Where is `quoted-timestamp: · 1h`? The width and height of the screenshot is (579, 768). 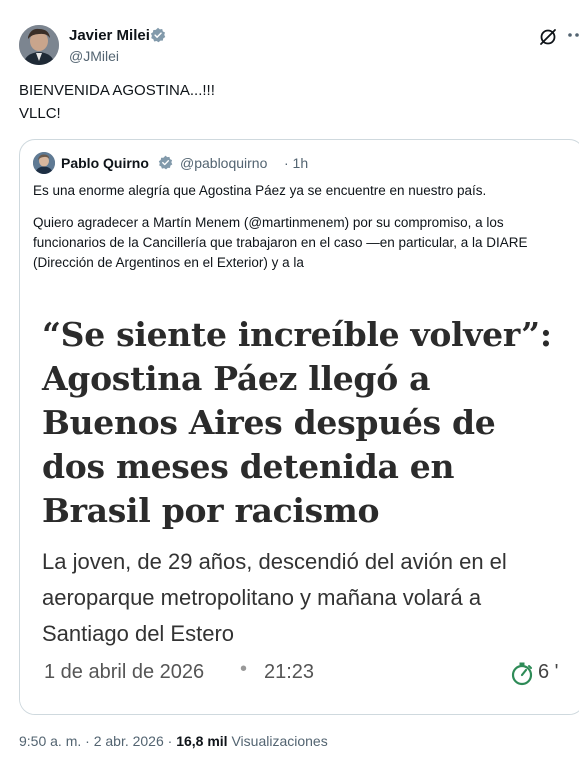 quoted-timestamp: · 1h is located at coordinates (296, 163).